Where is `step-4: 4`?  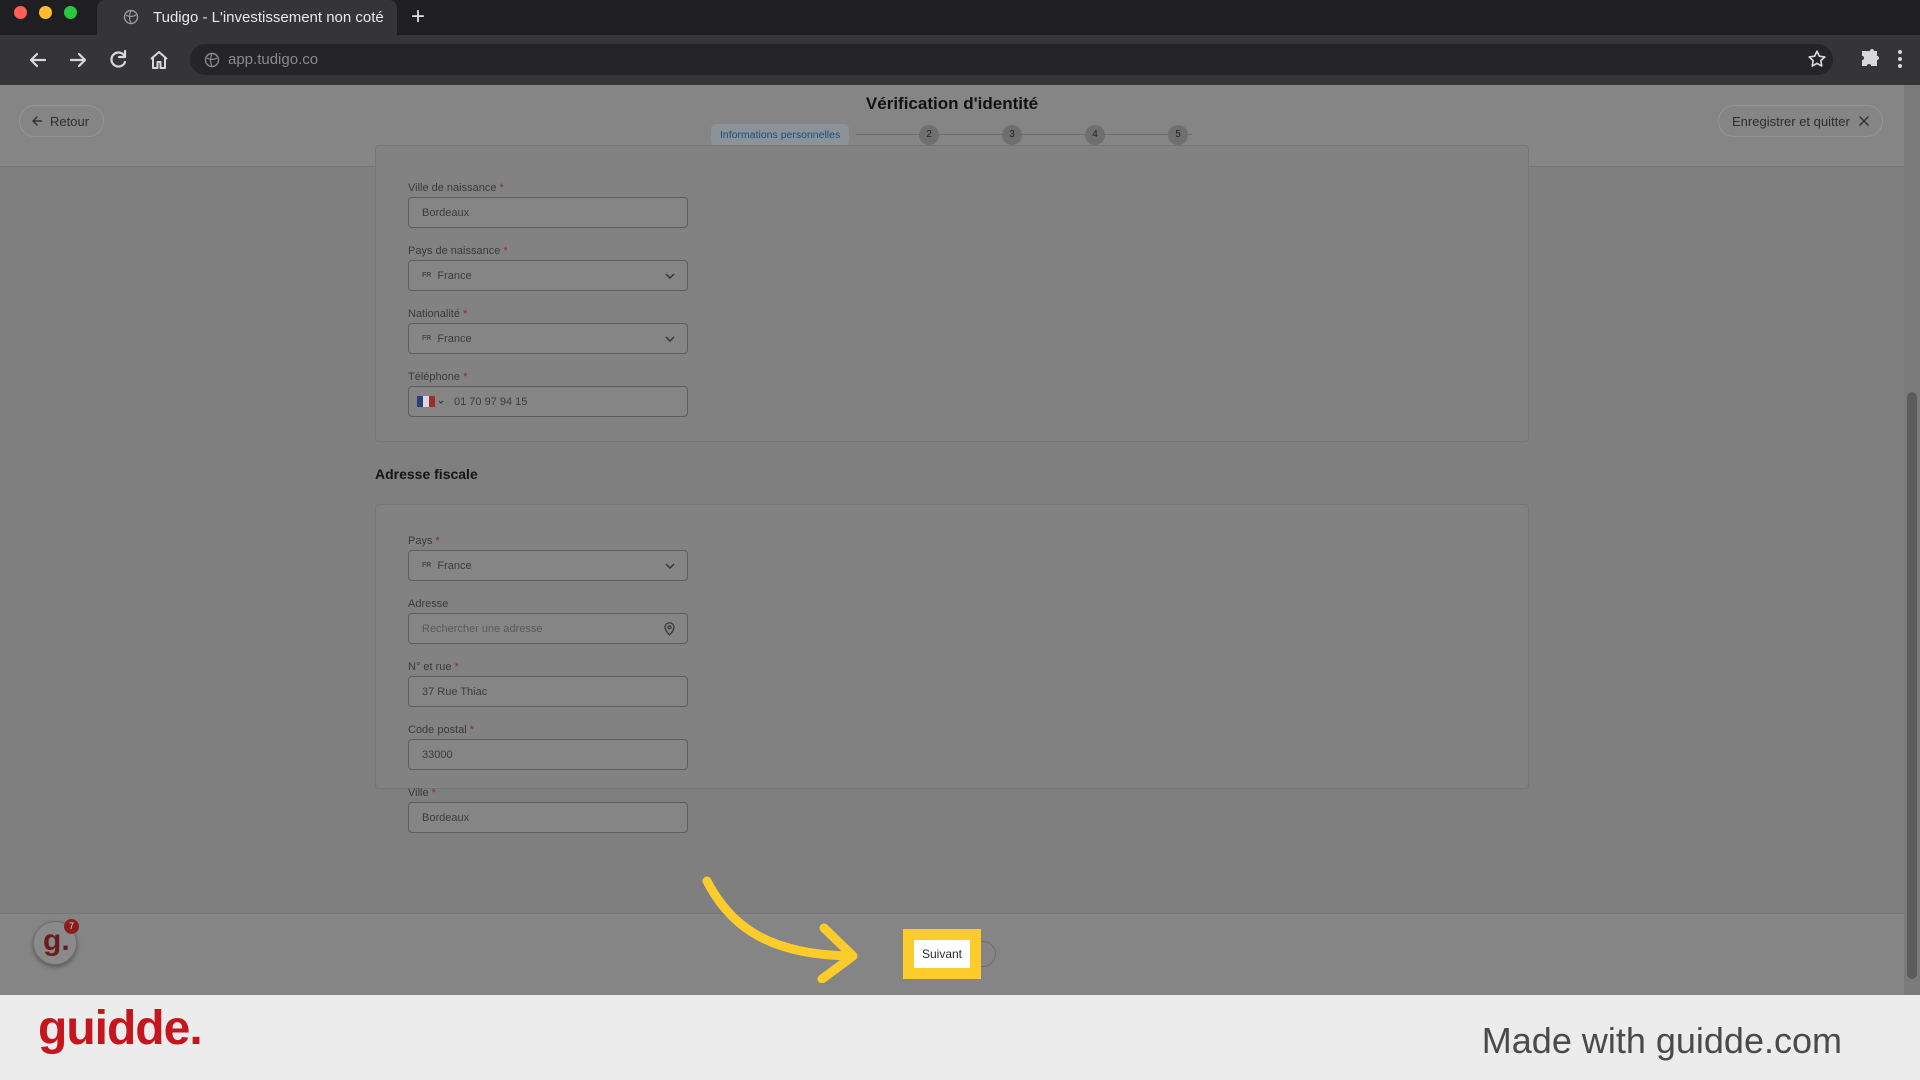 step-4: 4 is located at coordinates (1095, 135).